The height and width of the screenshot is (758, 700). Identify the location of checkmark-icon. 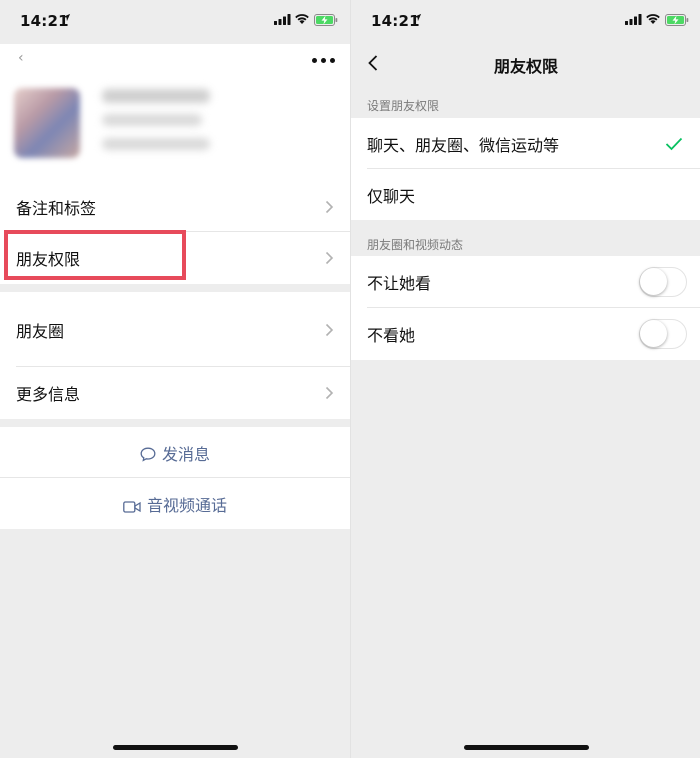
(674, 143).